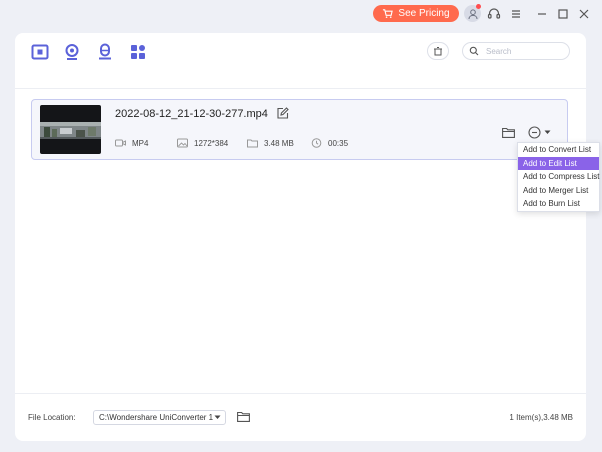 This screenshot has width=602, height=452. Describe the element at coordinates (472, 13) in the screenshot. I see `user-icon` at that location.